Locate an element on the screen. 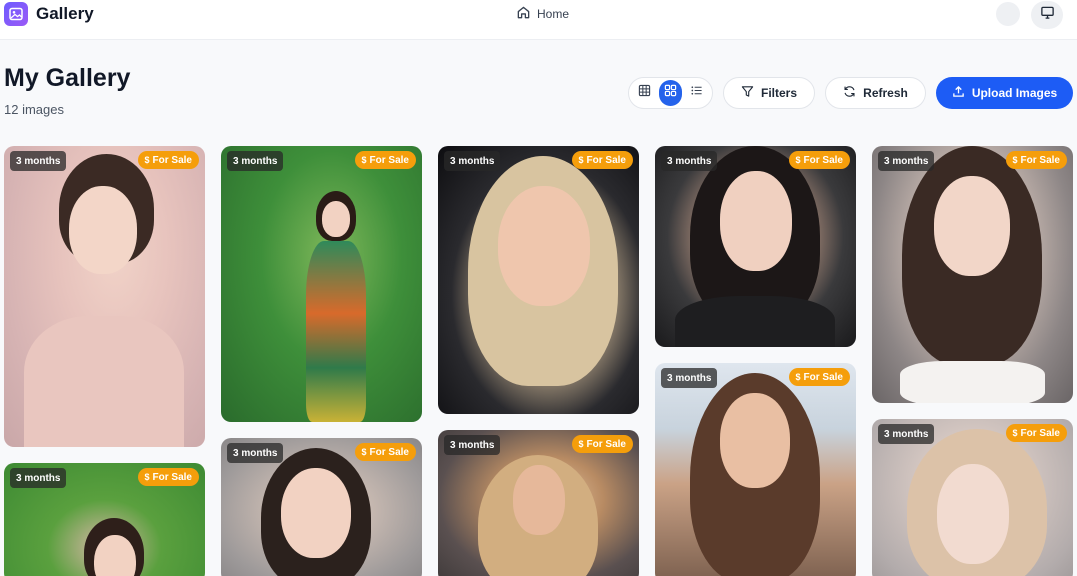 This screenshot has width=1077, height=576. refresh-label: Refresh is located at coordinates (885, 93).